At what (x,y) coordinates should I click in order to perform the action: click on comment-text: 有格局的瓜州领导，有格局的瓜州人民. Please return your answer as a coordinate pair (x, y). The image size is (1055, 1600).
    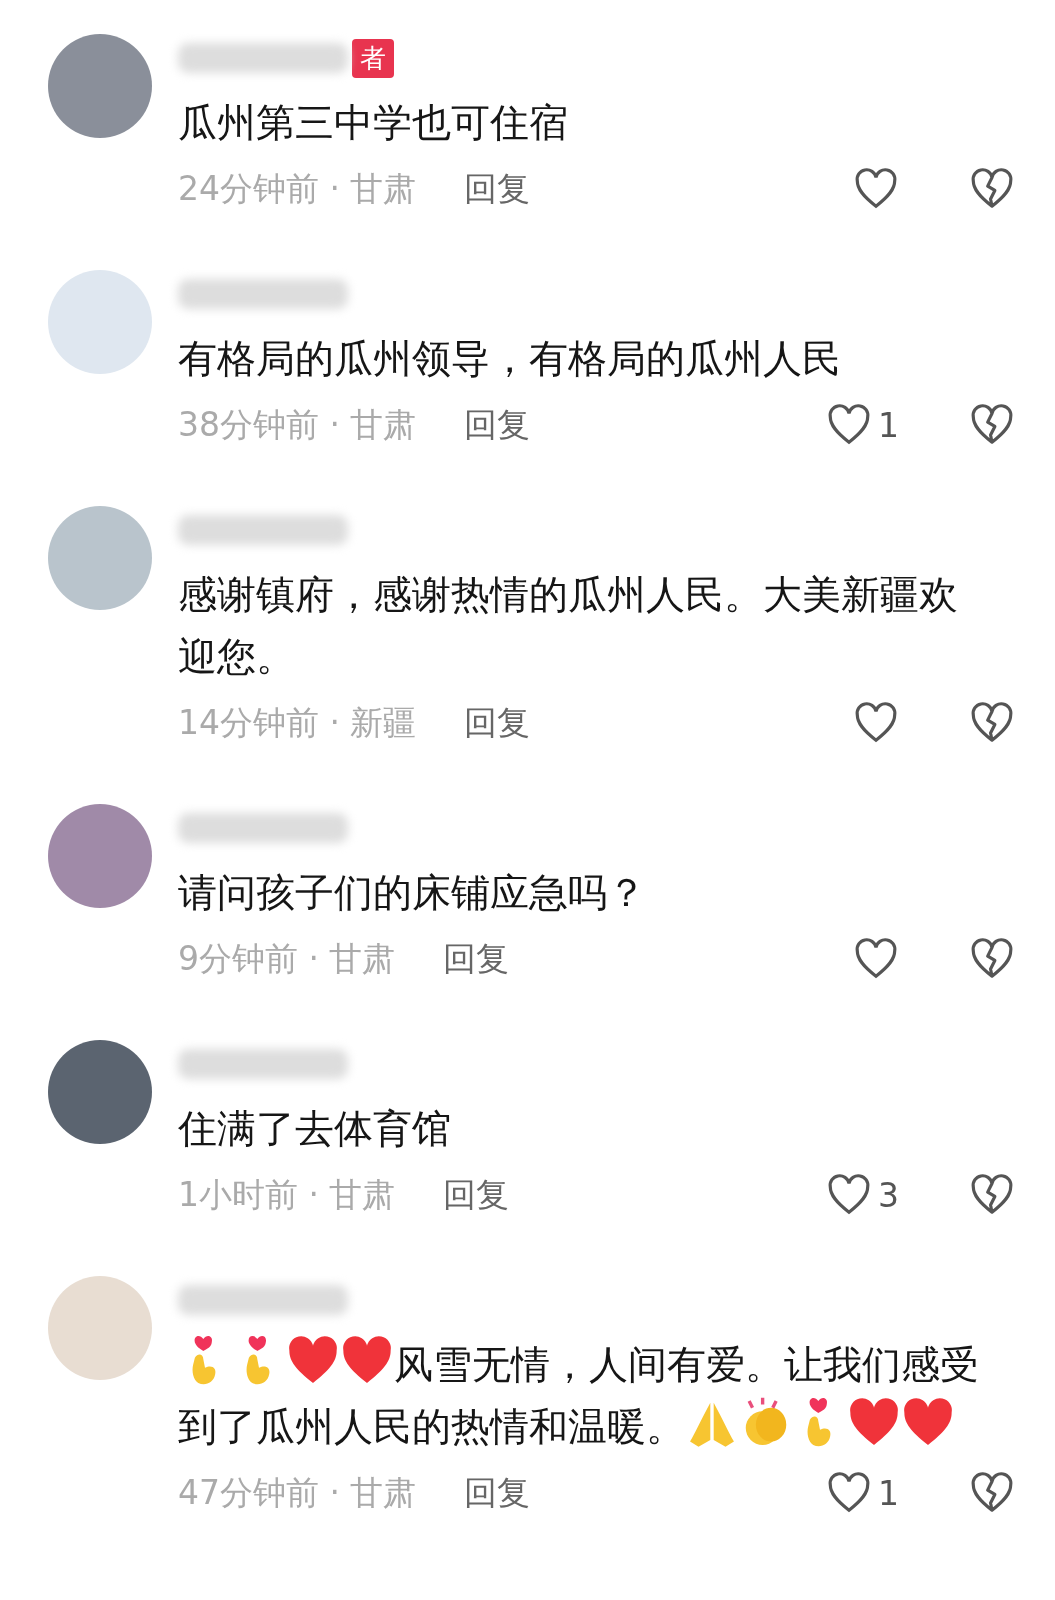
    Looking at the image, I should click on (510, 359).